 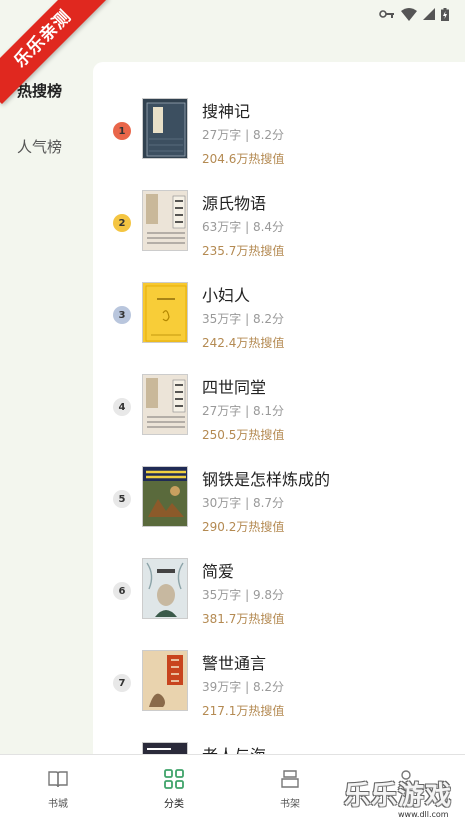 I want to click on book-meta: 39万字 | 8.2分, so click(x=243, y=687).